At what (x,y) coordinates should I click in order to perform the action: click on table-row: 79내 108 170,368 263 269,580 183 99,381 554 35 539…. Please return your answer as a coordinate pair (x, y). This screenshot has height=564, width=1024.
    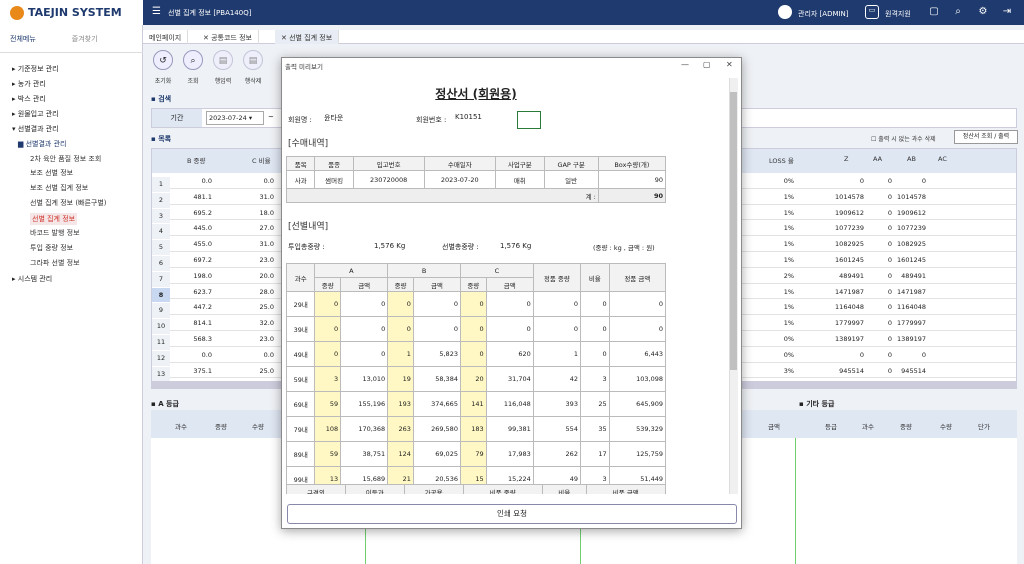
    Looking at the image, I should click on (476, 429).